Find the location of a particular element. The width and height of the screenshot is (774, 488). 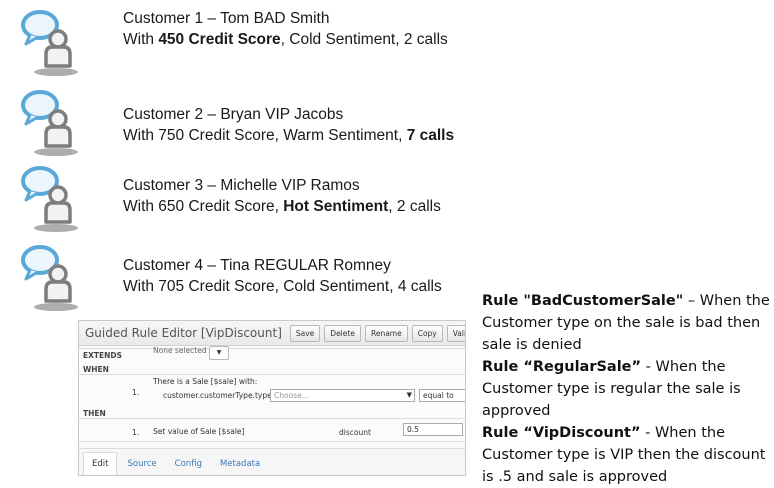

when-label: WHEN is located at coordinates (96, 369).